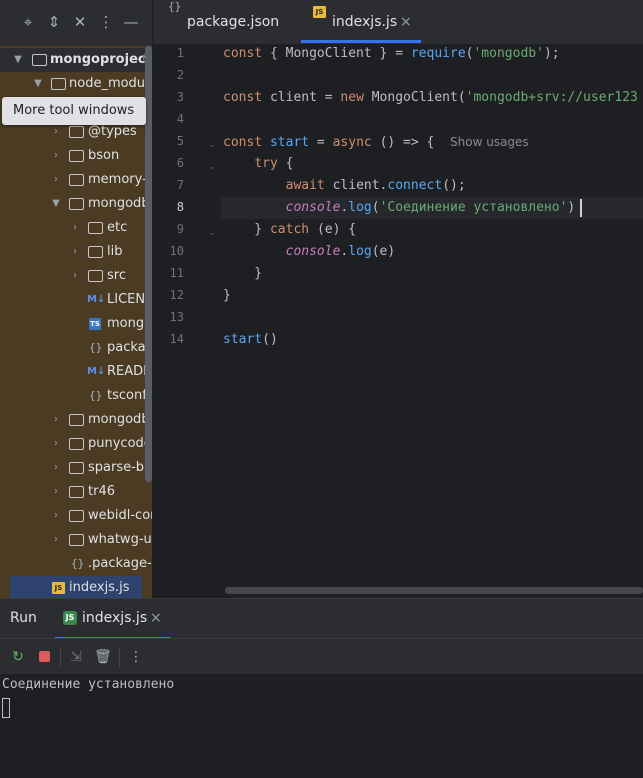 This screenshot has width=643, height=778. What do you see at coordinates (246, 53) in the screenshot?
I see `code-token: const` at bounding box center [246, 53].